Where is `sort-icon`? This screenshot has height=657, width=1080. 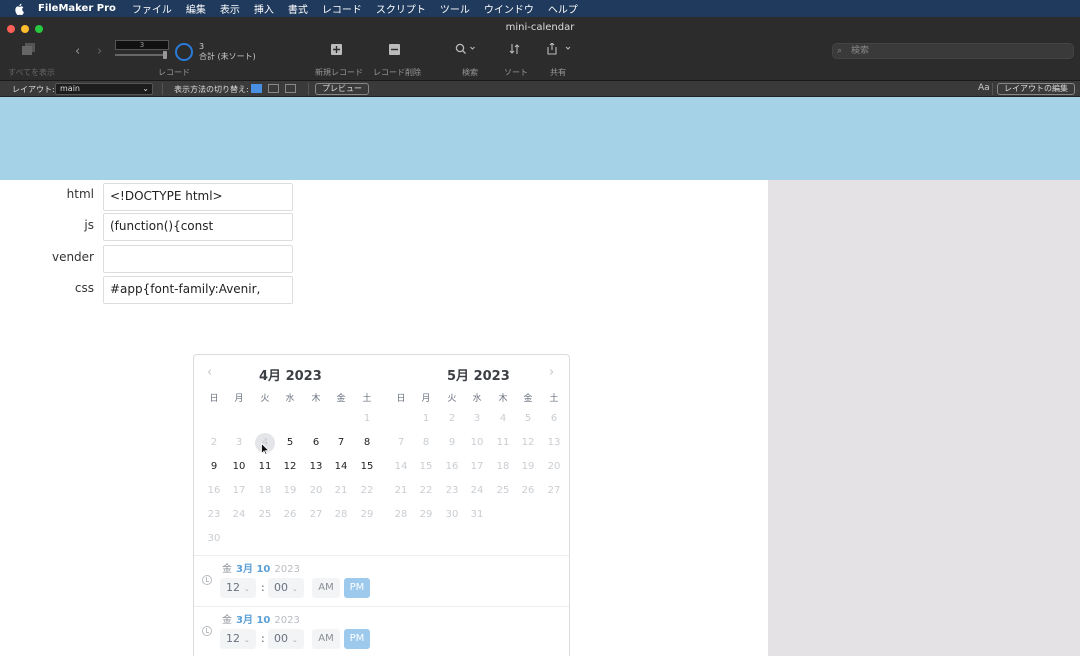 sort-icon is located at coordinates (514, 50).